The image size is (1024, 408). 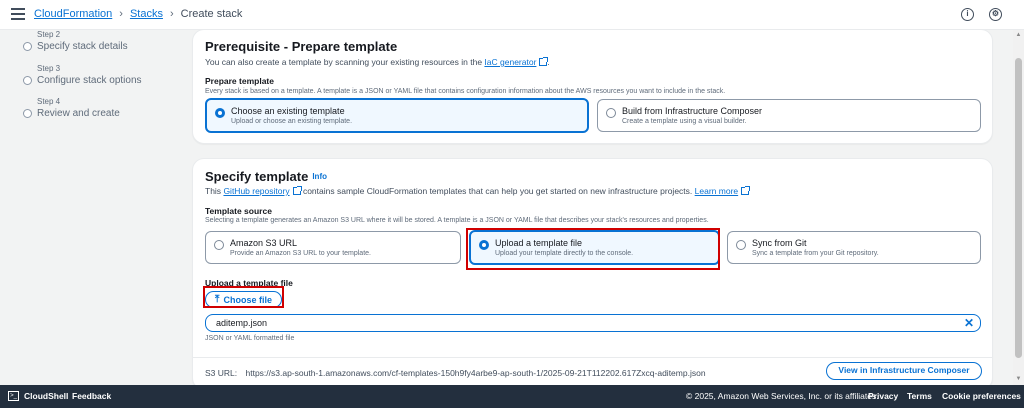 I want to click on scroll-down-icon: ▼, so click(x=1018, y=379).